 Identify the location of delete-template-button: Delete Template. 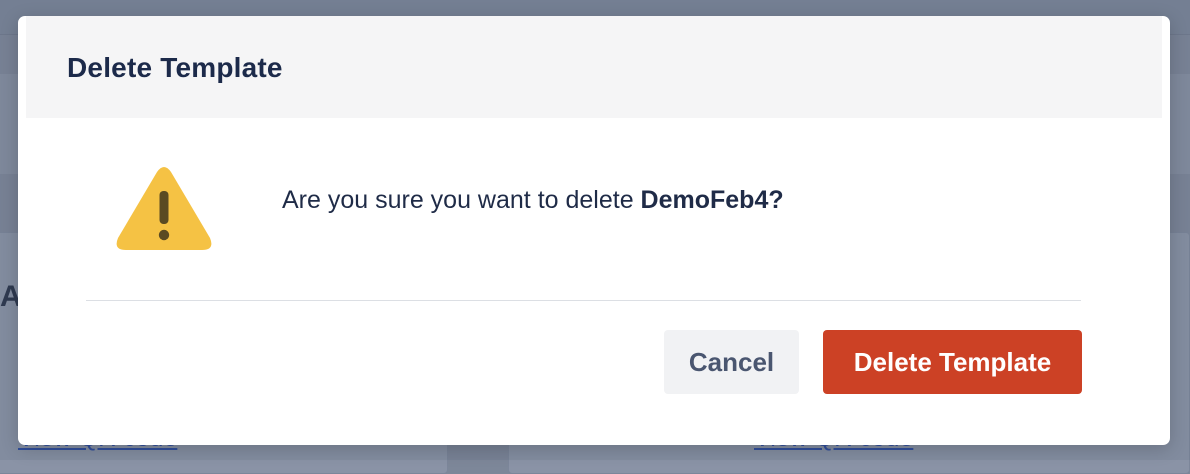
(952, 362).